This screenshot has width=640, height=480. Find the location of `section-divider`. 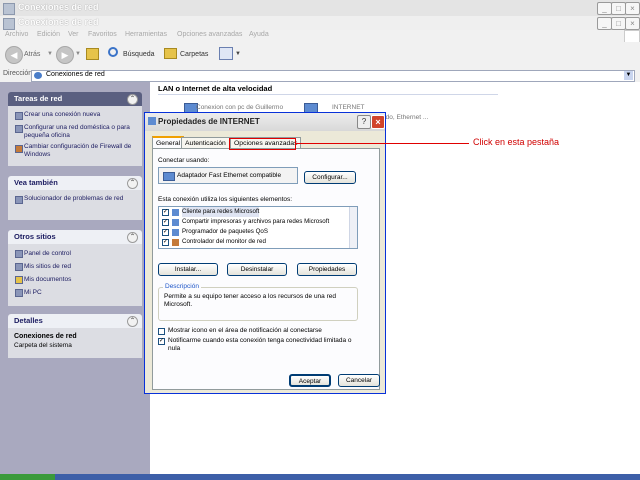

section-divider is located at coordinates (328, 94).